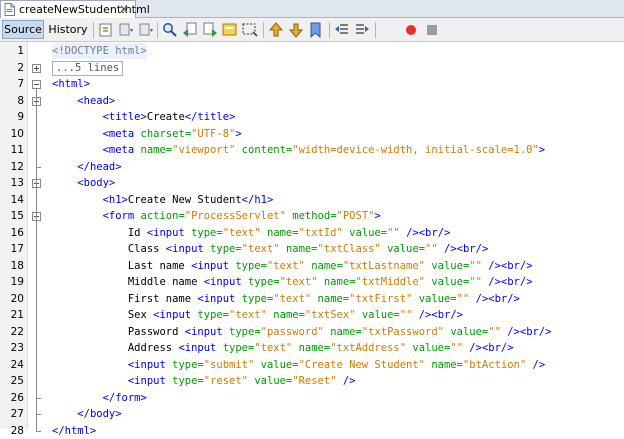  Describe the element at coordinates (140, 315) in the screenshot. I see `text-token: Sex` at that location.